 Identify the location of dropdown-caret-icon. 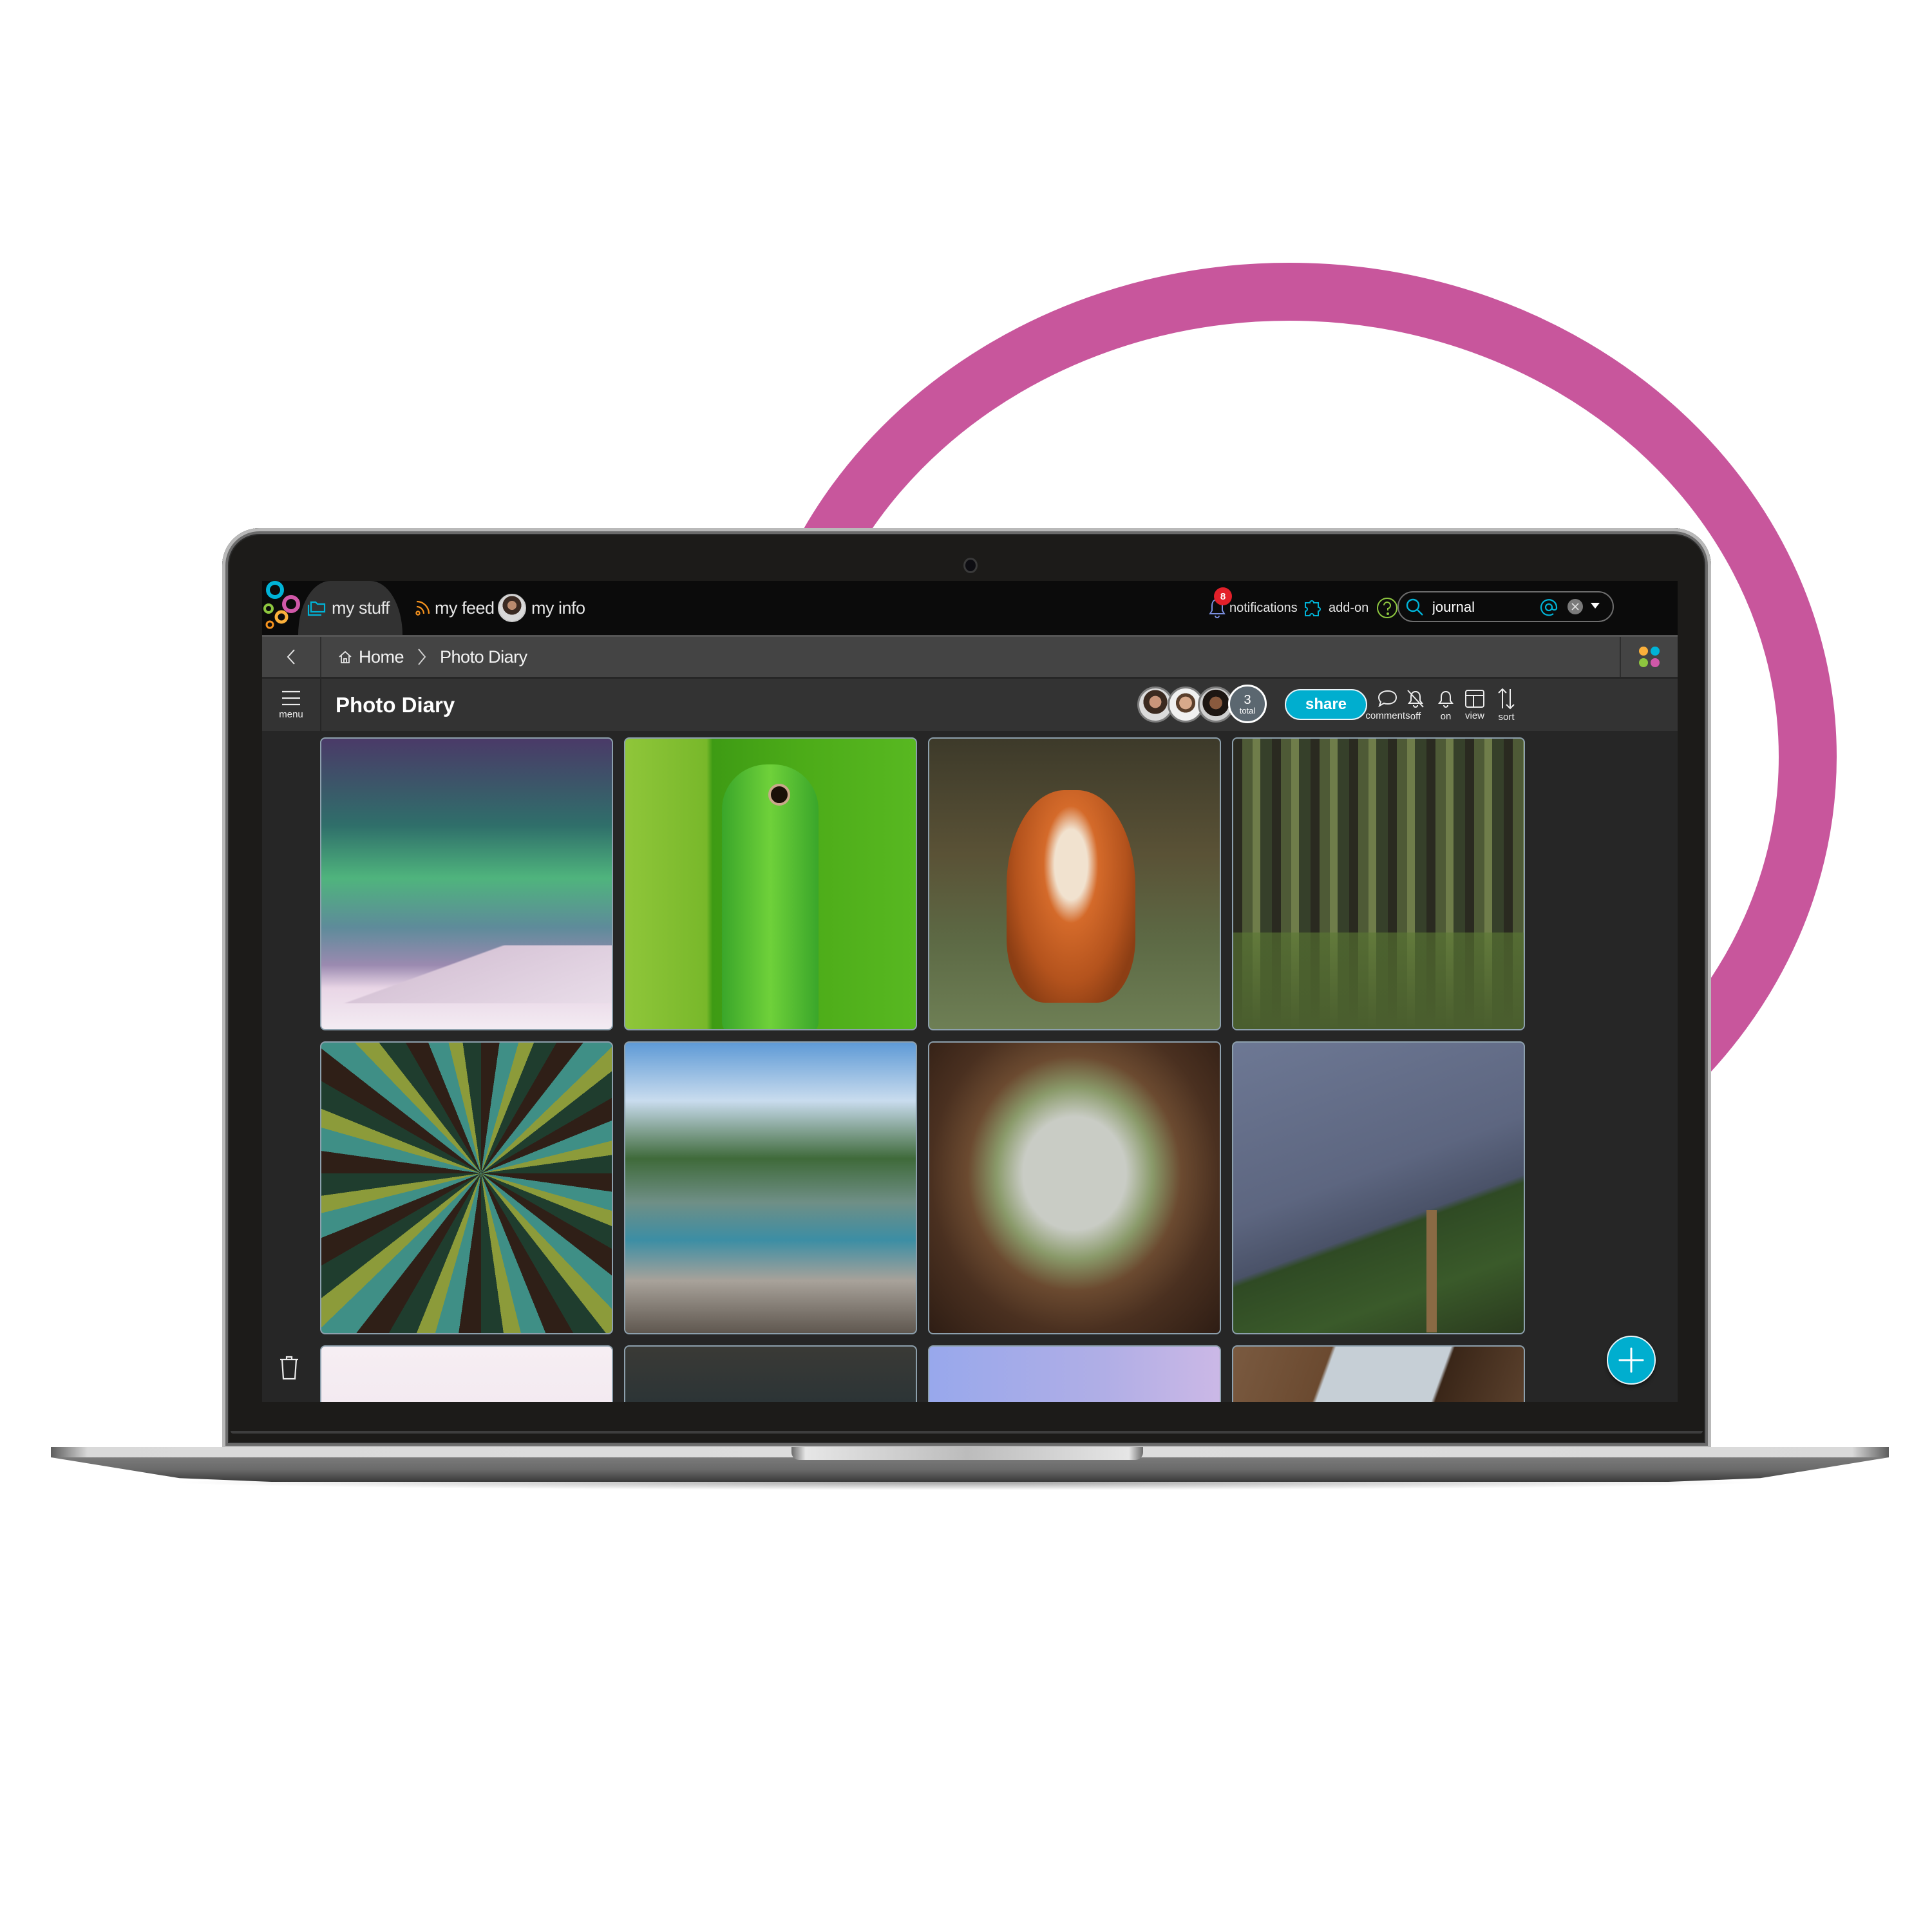
(1595, 606).